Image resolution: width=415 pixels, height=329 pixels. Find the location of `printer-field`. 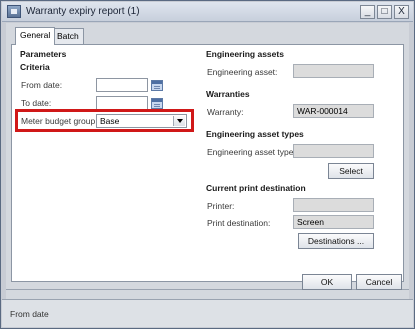

printer-field is located at coordinates (333, 205).